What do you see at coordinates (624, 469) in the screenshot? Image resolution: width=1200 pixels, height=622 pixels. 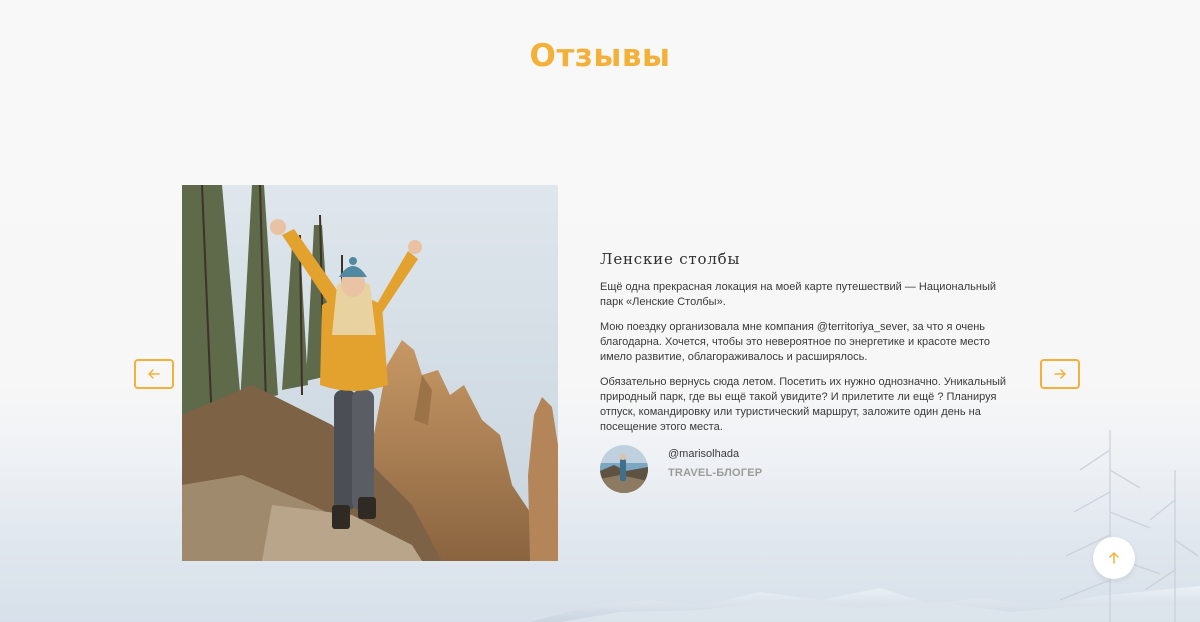 I see `avatar` at bounding box center [624, 469].